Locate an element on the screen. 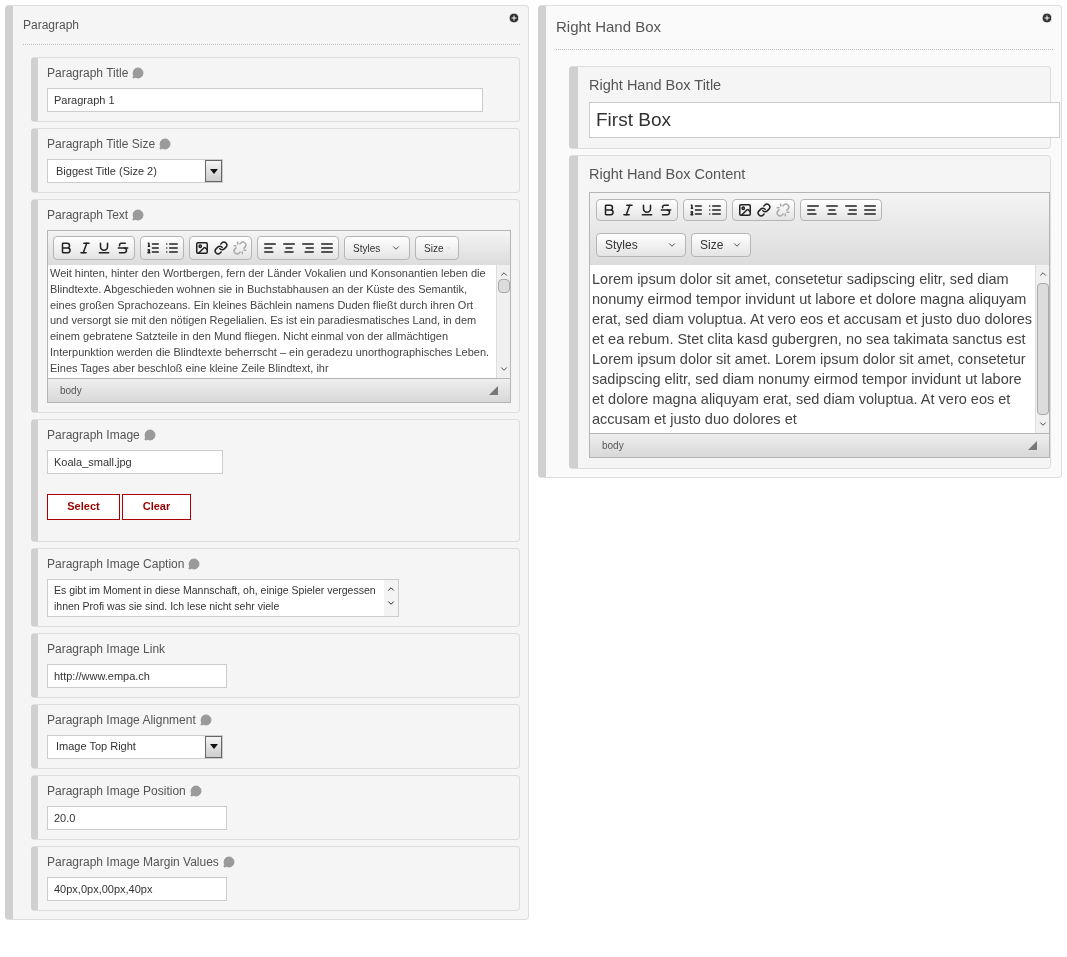 Image resolution: width=1067 pixels, height=957 pixels. field-label: Paragraph Image Link is located at coordinates (106, 649).